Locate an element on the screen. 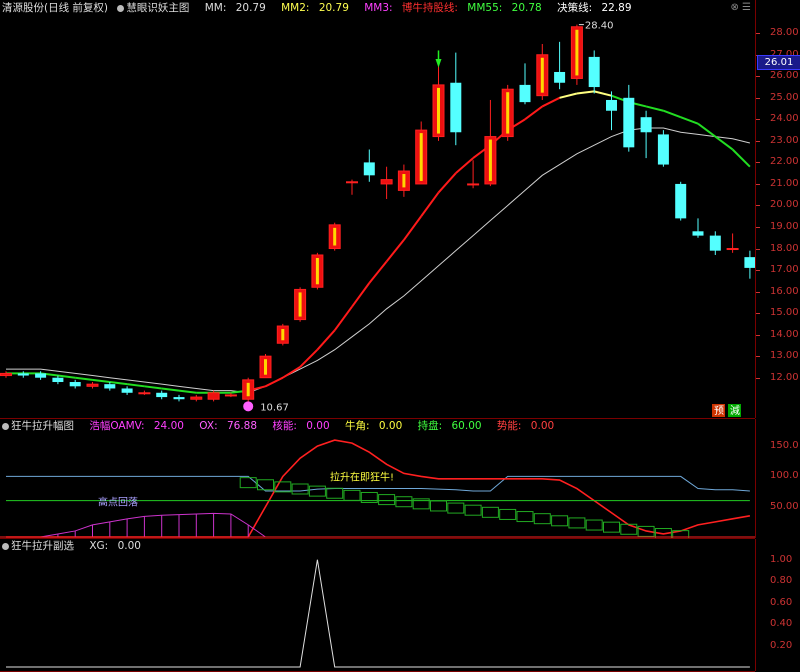 The width and height of the screenshot is (800, 672). high-price-label: 28.40 is located at coordinates (599, 26).